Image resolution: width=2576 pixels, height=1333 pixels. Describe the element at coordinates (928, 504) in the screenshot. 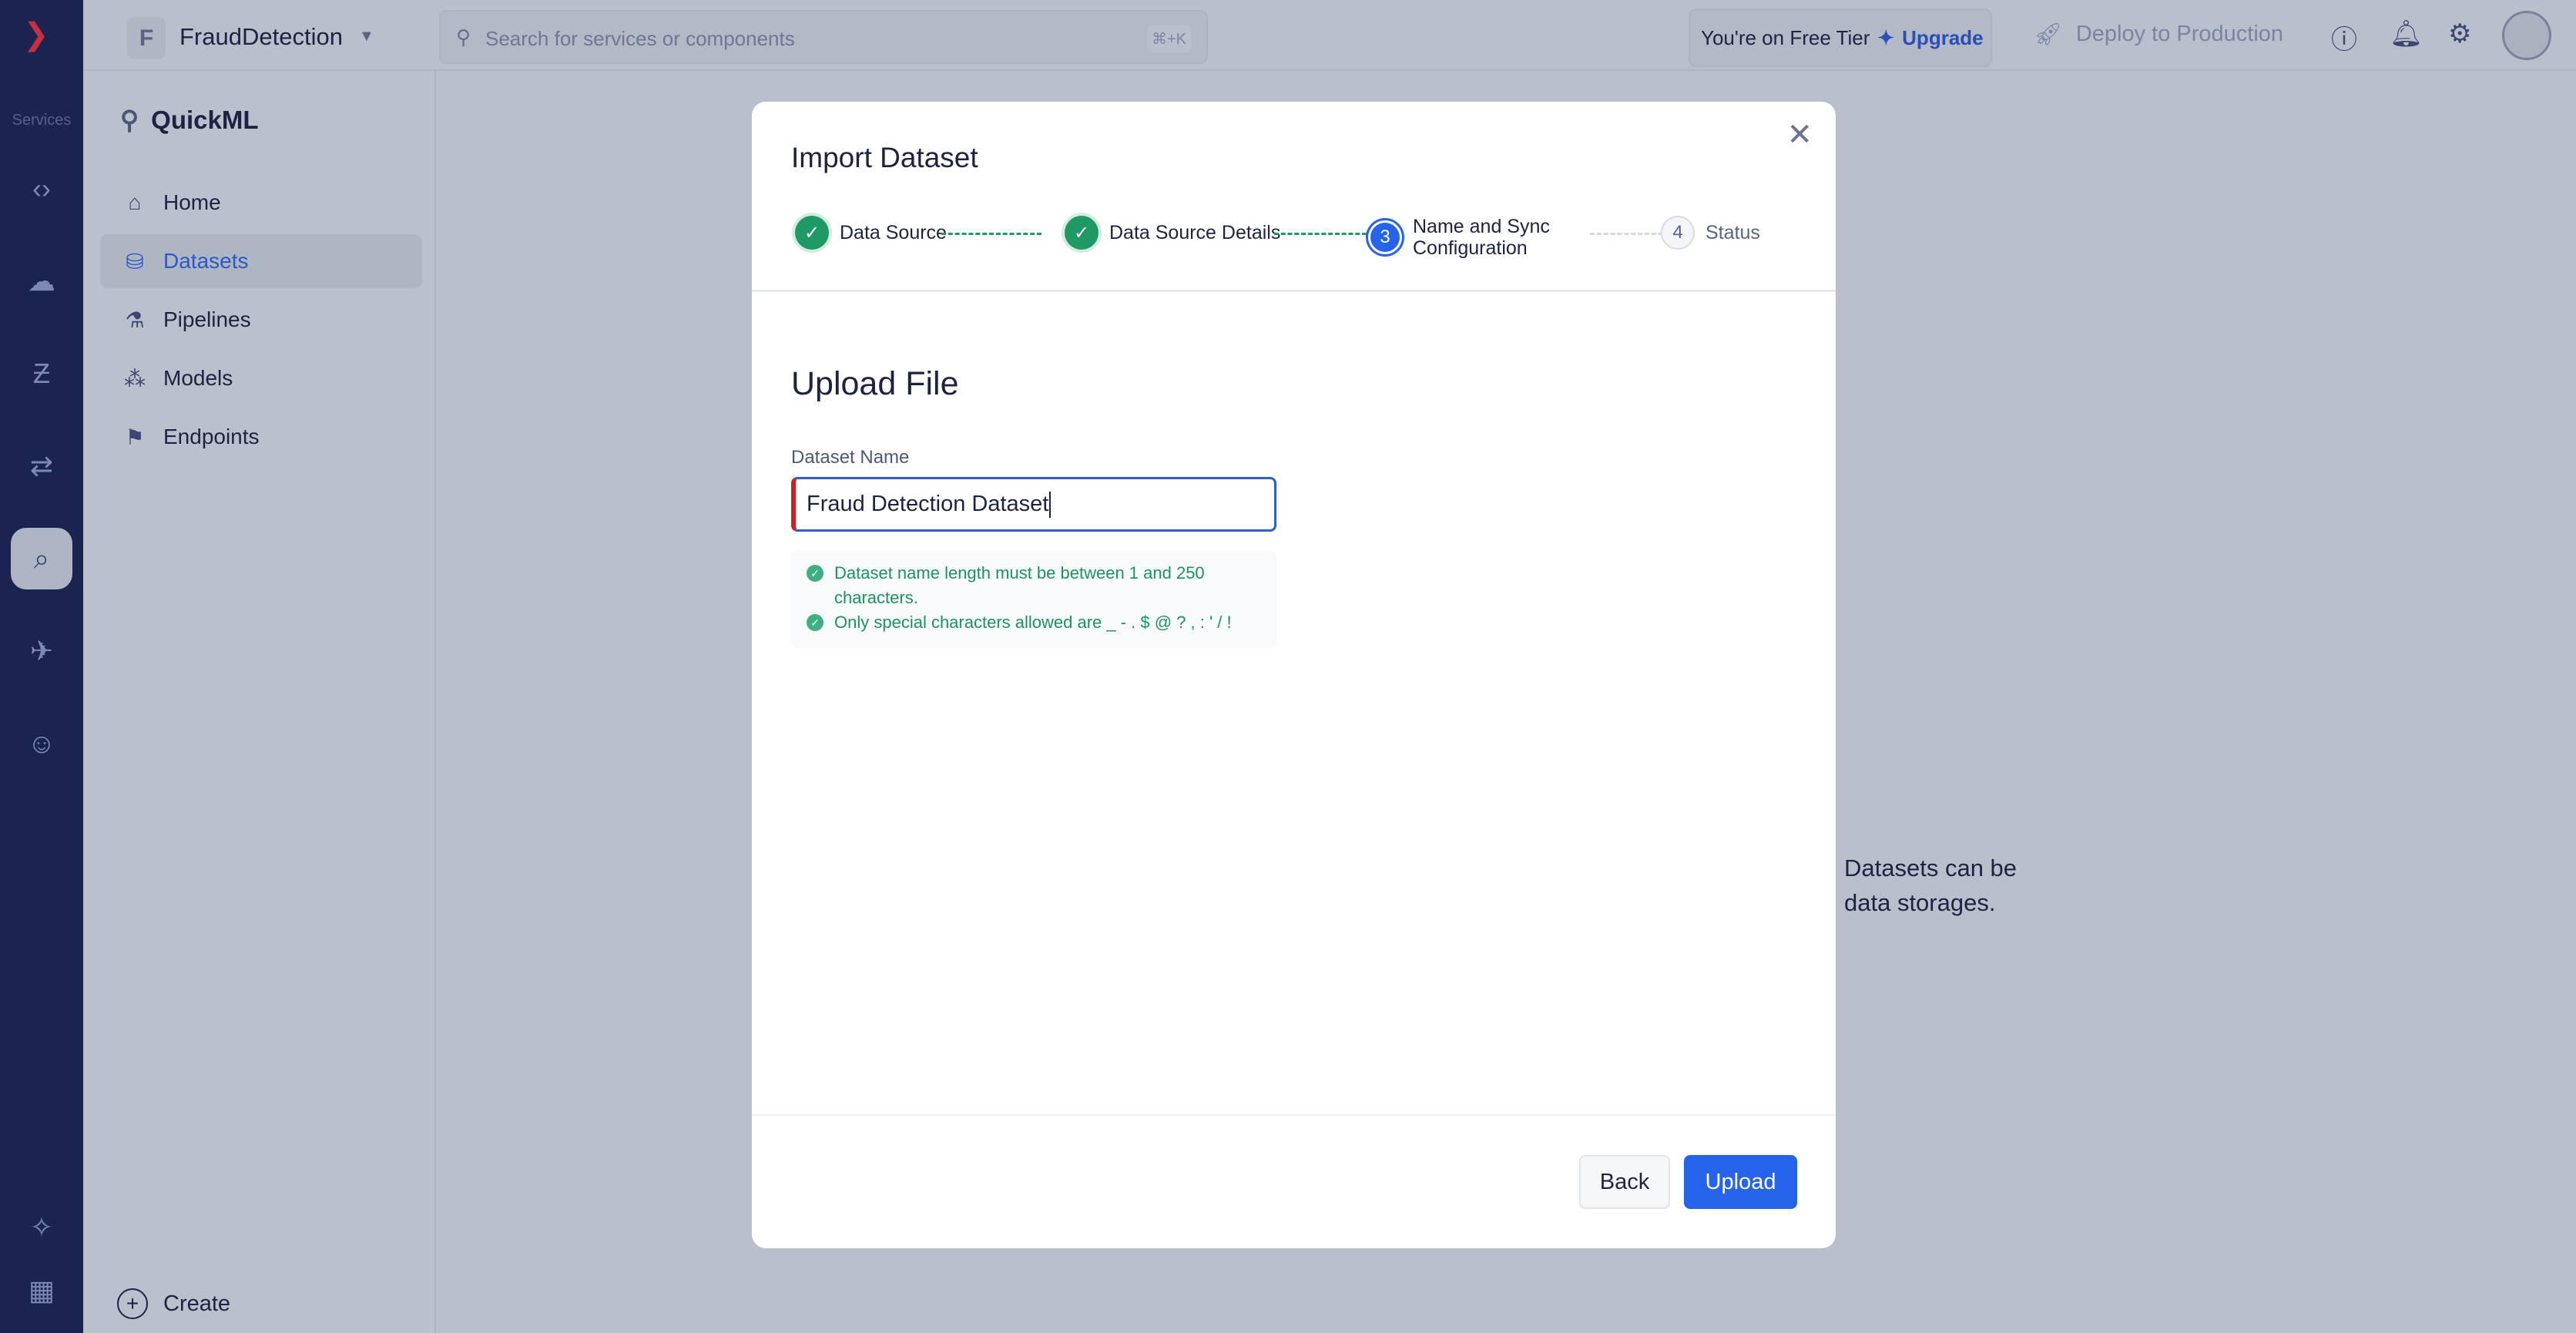

I see `dataset-name-value: Fraud Detection Dataset` at that location.